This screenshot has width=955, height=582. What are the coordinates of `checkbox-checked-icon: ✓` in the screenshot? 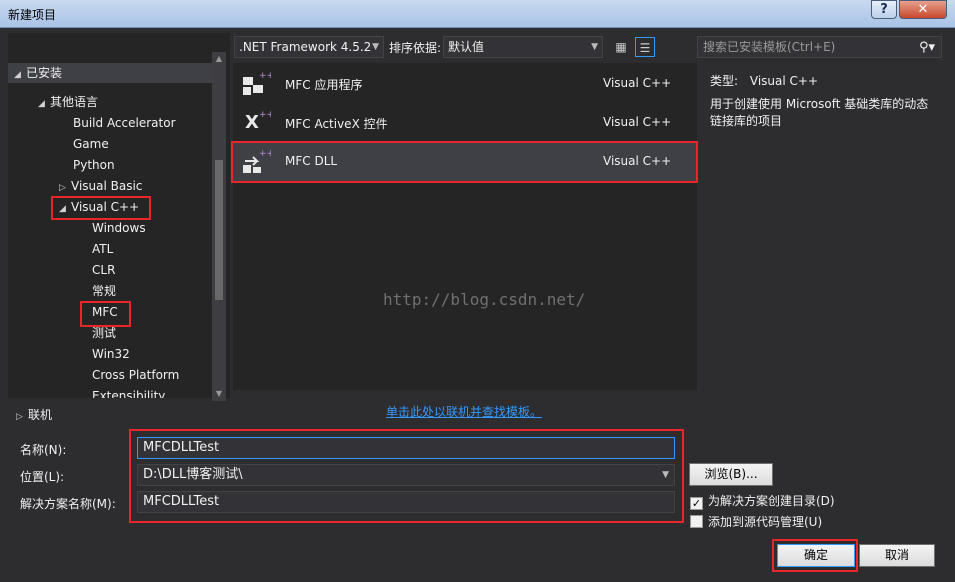 It's located at (696, 503).